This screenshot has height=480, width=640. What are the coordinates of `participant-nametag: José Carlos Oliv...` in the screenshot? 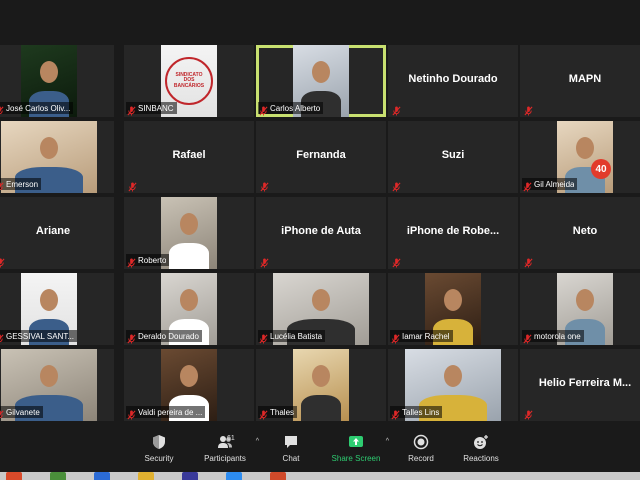 It's located at (37, 108).